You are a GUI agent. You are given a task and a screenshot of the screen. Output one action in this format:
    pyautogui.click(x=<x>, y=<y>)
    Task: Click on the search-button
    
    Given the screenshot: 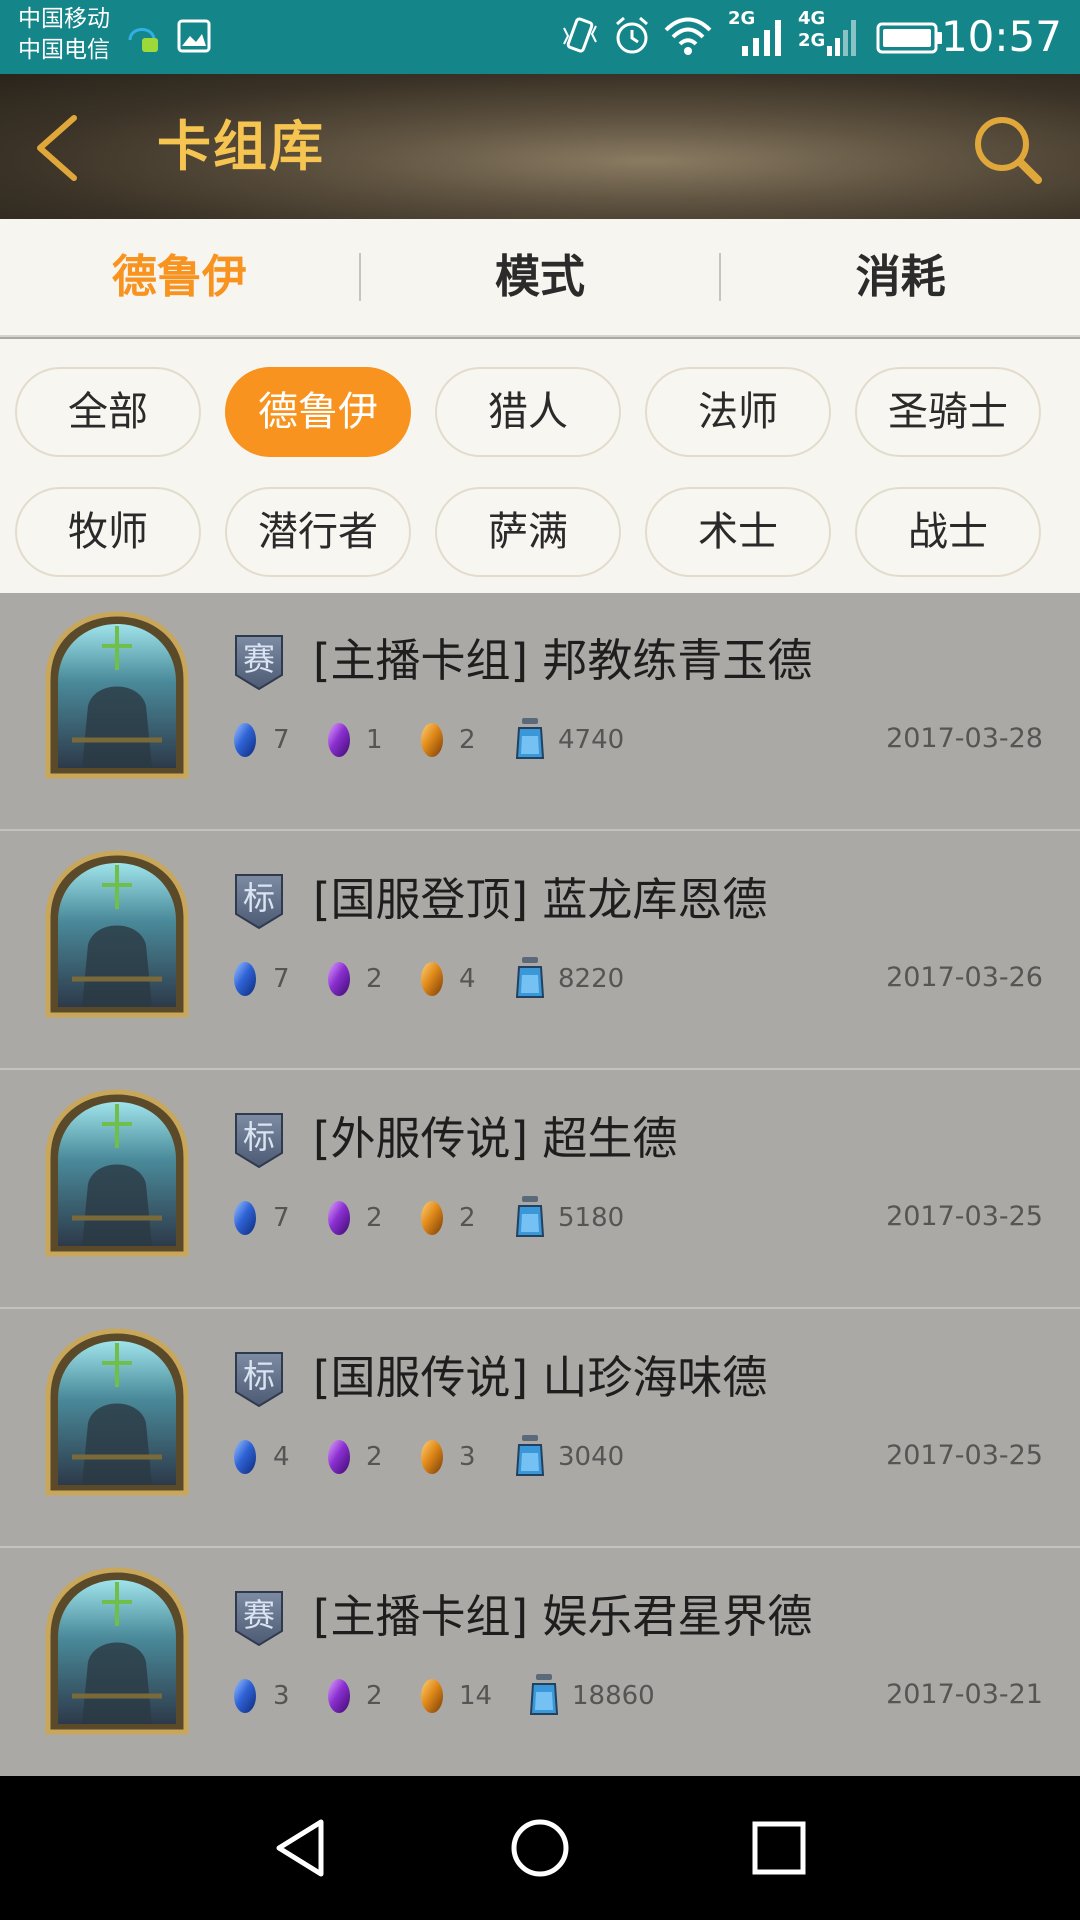 What is the action you would take?
    pyautogui.click(x=1007, y=149)
    